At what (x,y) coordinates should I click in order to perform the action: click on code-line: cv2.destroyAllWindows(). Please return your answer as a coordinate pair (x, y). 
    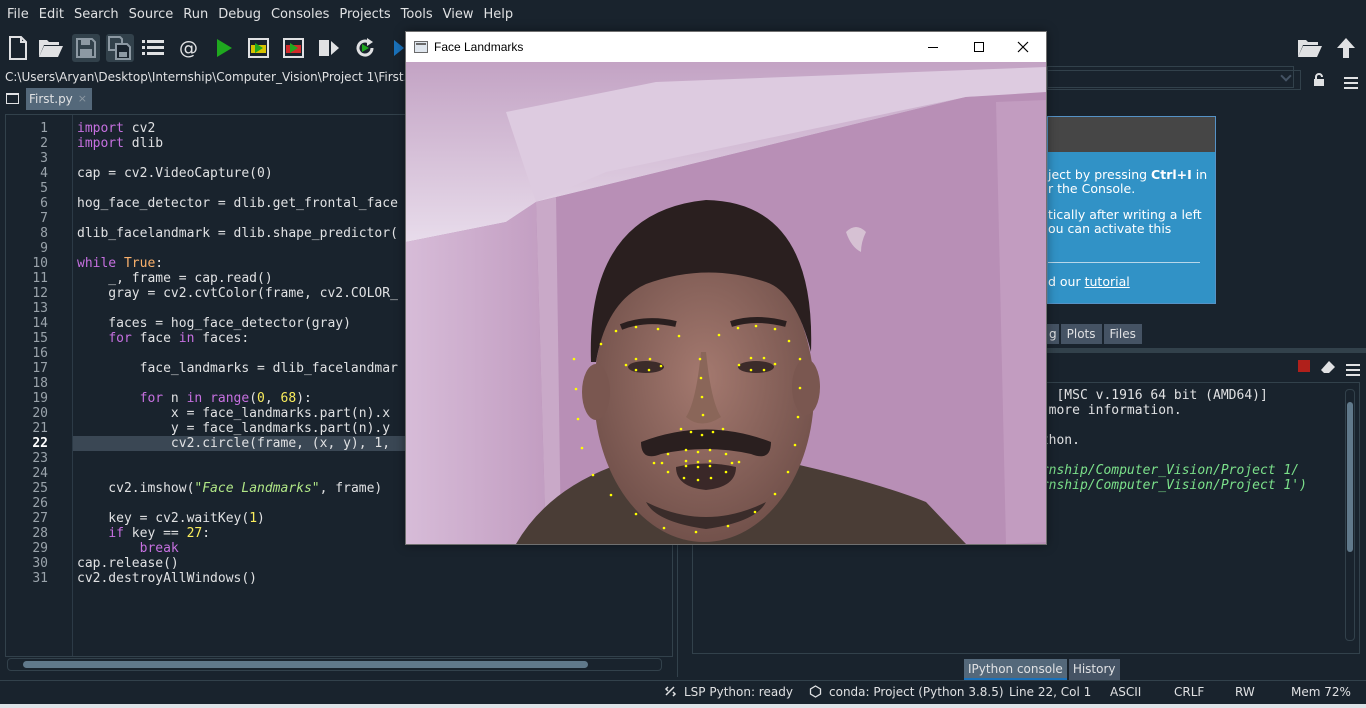
    Looking at the image, I should click on (167, 578).